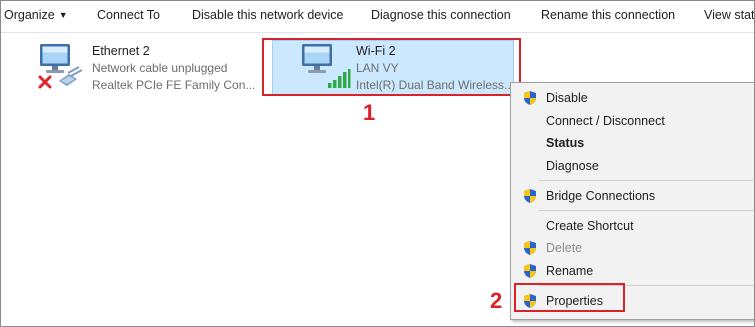 Image resolution: width=755 pixels, height=327 pixels. I want to click on menu-item-label: Disable, so click(567, 98).